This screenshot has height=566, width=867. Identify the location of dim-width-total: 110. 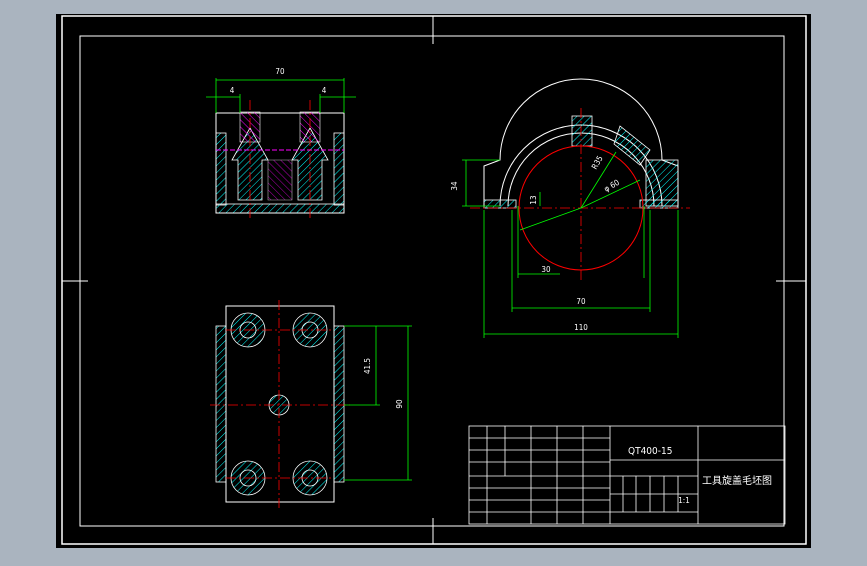
(581, 327).